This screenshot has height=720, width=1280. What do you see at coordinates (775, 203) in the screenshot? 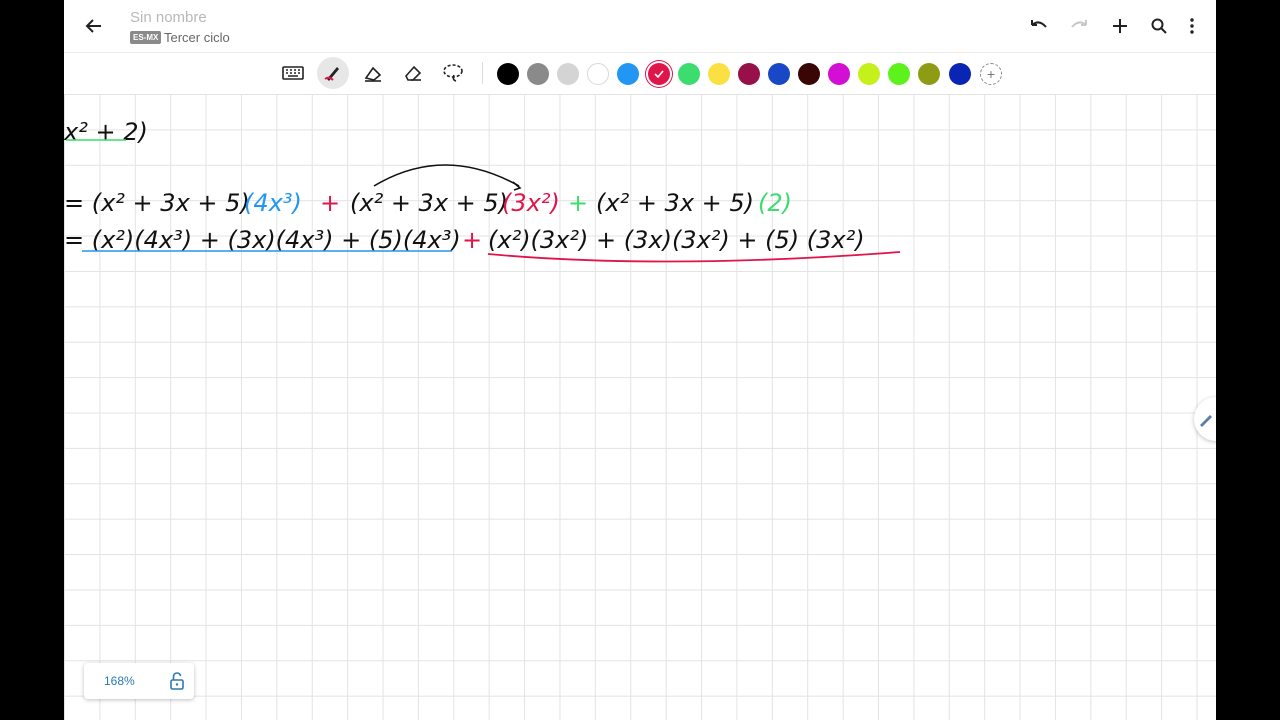
I see `ink-line1-term3: (2)` at bounding box center [775, 203].